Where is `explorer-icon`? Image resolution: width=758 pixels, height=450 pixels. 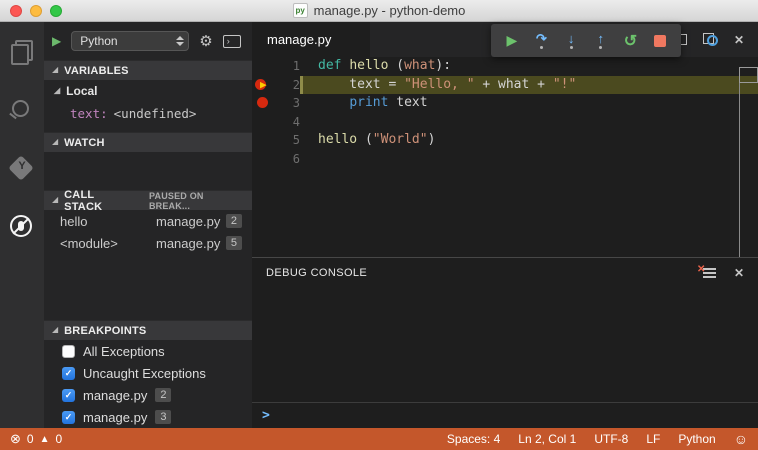 explorer-icon is located at coordinates (22, 53).